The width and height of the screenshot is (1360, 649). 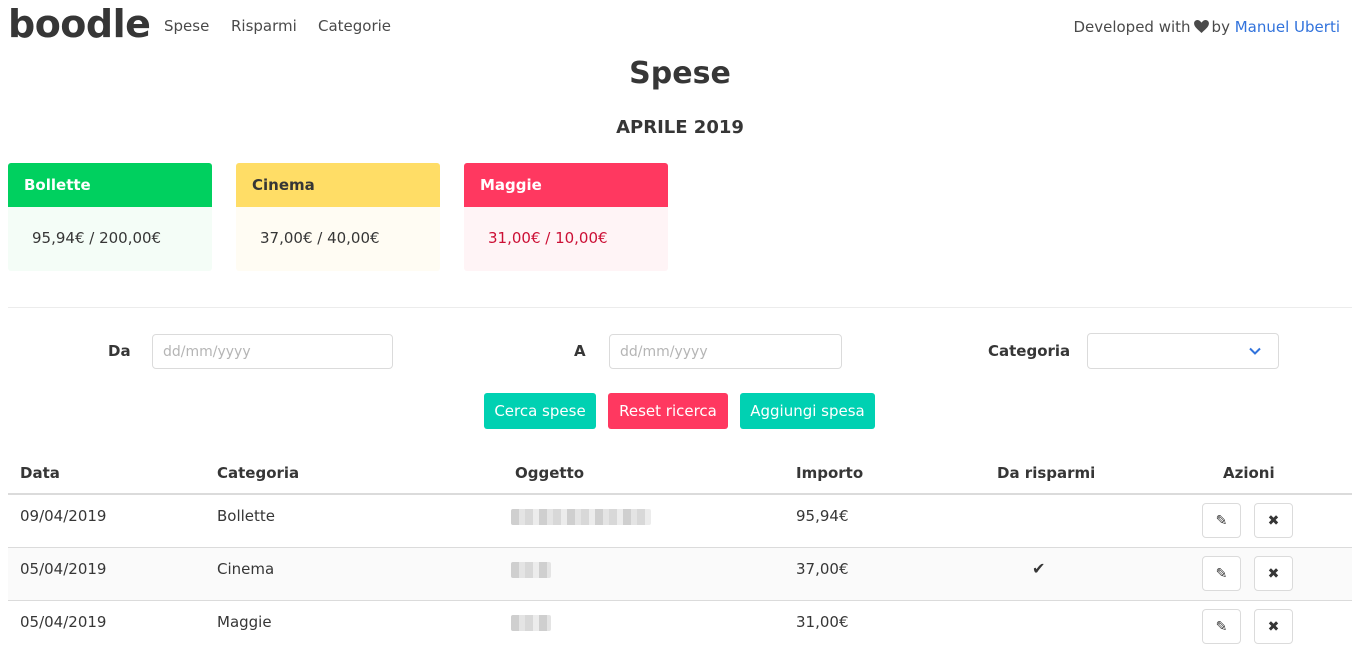 I want to click on category-select, so click(x=1183, y=351).